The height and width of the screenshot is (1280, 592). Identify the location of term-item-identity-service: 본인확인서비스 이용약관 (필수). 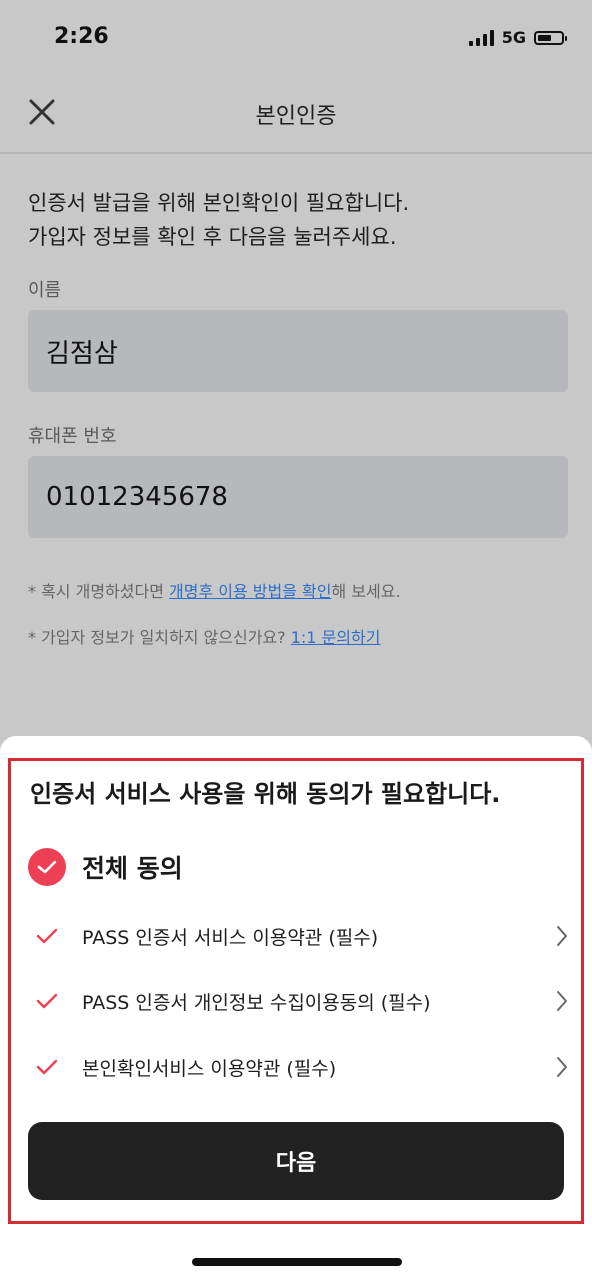
(304, 1067).